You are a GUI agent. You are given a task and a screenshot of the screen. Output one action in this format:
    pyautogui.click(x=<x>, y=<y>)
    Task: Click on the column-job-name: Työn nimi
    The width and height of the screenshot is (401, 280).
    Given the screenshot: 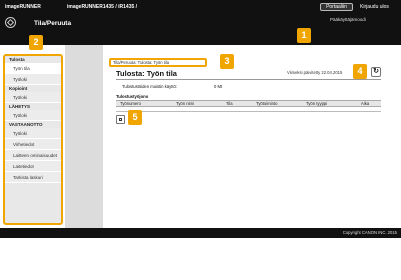 What is the action you would take?
    pyautogui.click(x=185, y=104)
    